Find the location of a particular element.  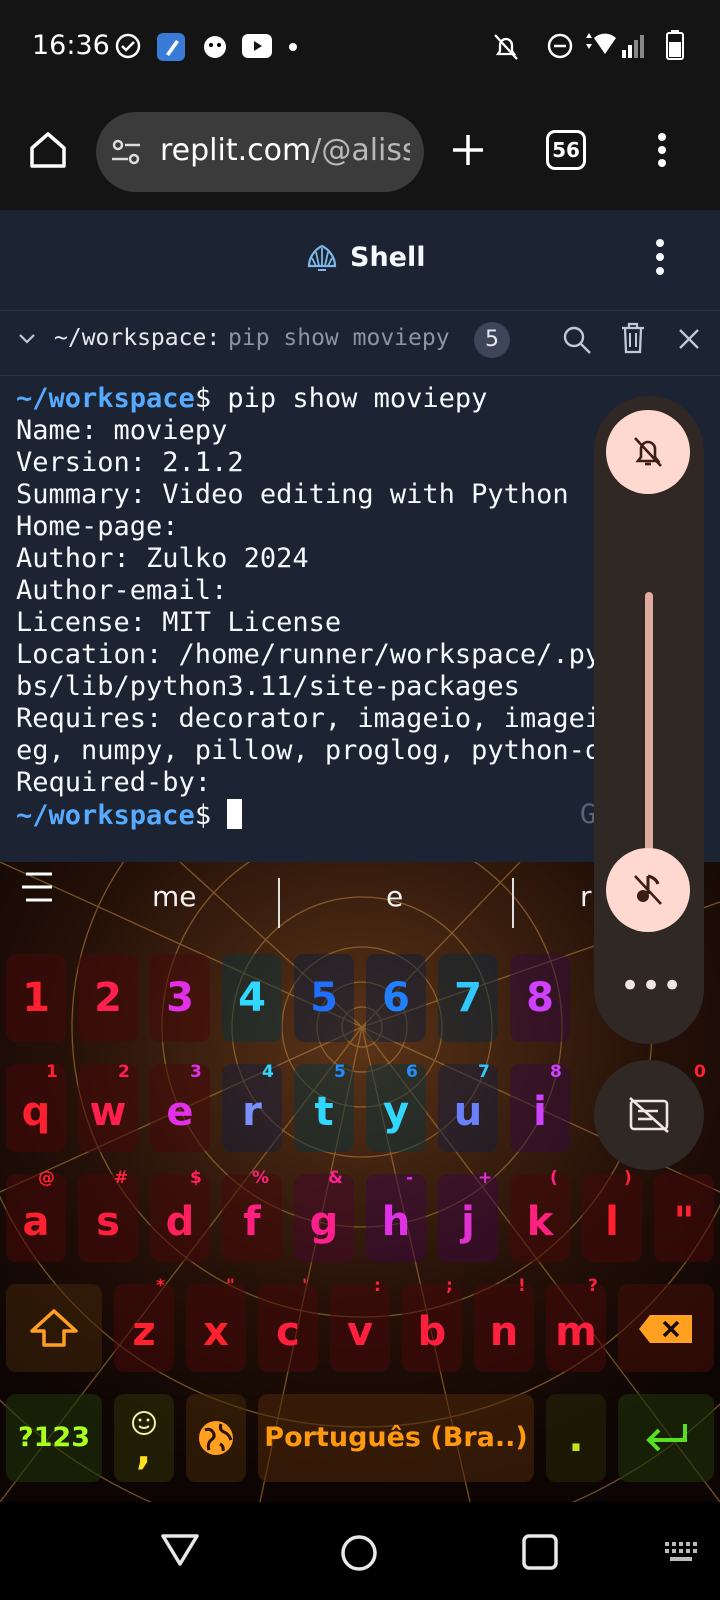

key-hint: : is located at coordinates (377, 1286).